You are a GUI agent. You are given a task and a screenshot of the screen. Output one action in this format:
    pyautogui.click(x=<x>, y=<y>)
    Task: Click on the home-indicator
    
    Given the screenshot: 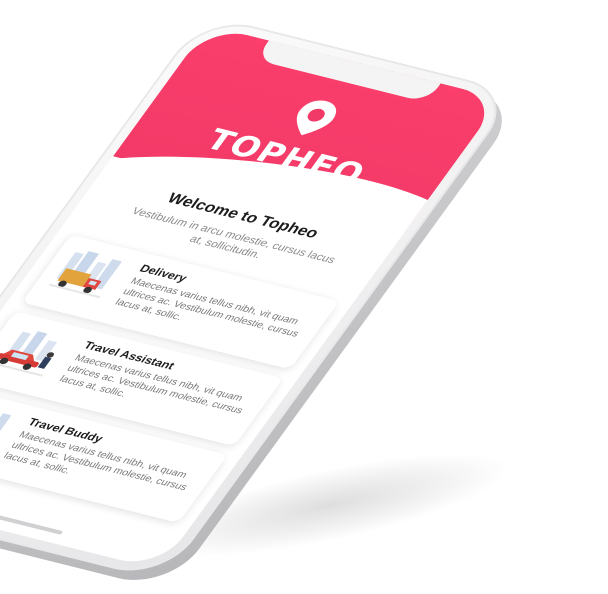 What is the action you would take?
    pyautogui.click(x=32, y=522)
    